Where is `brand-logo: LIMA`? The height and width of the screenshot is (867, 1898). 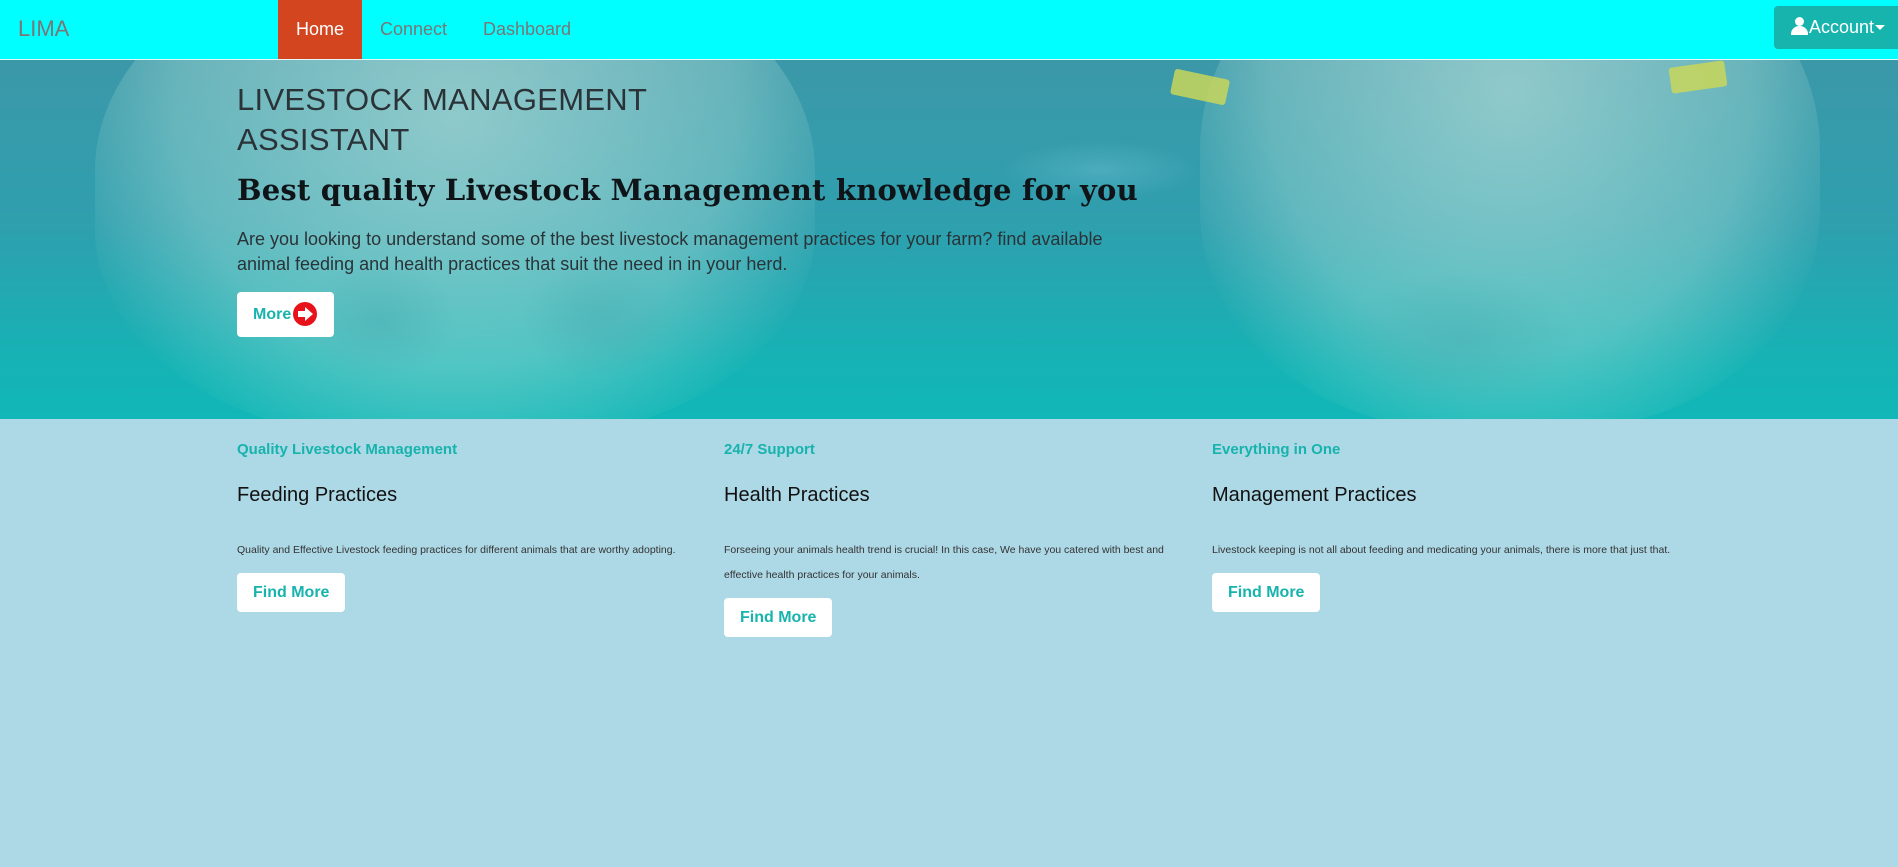 brand-logo: LIMA is located at coordinates (43, 29).